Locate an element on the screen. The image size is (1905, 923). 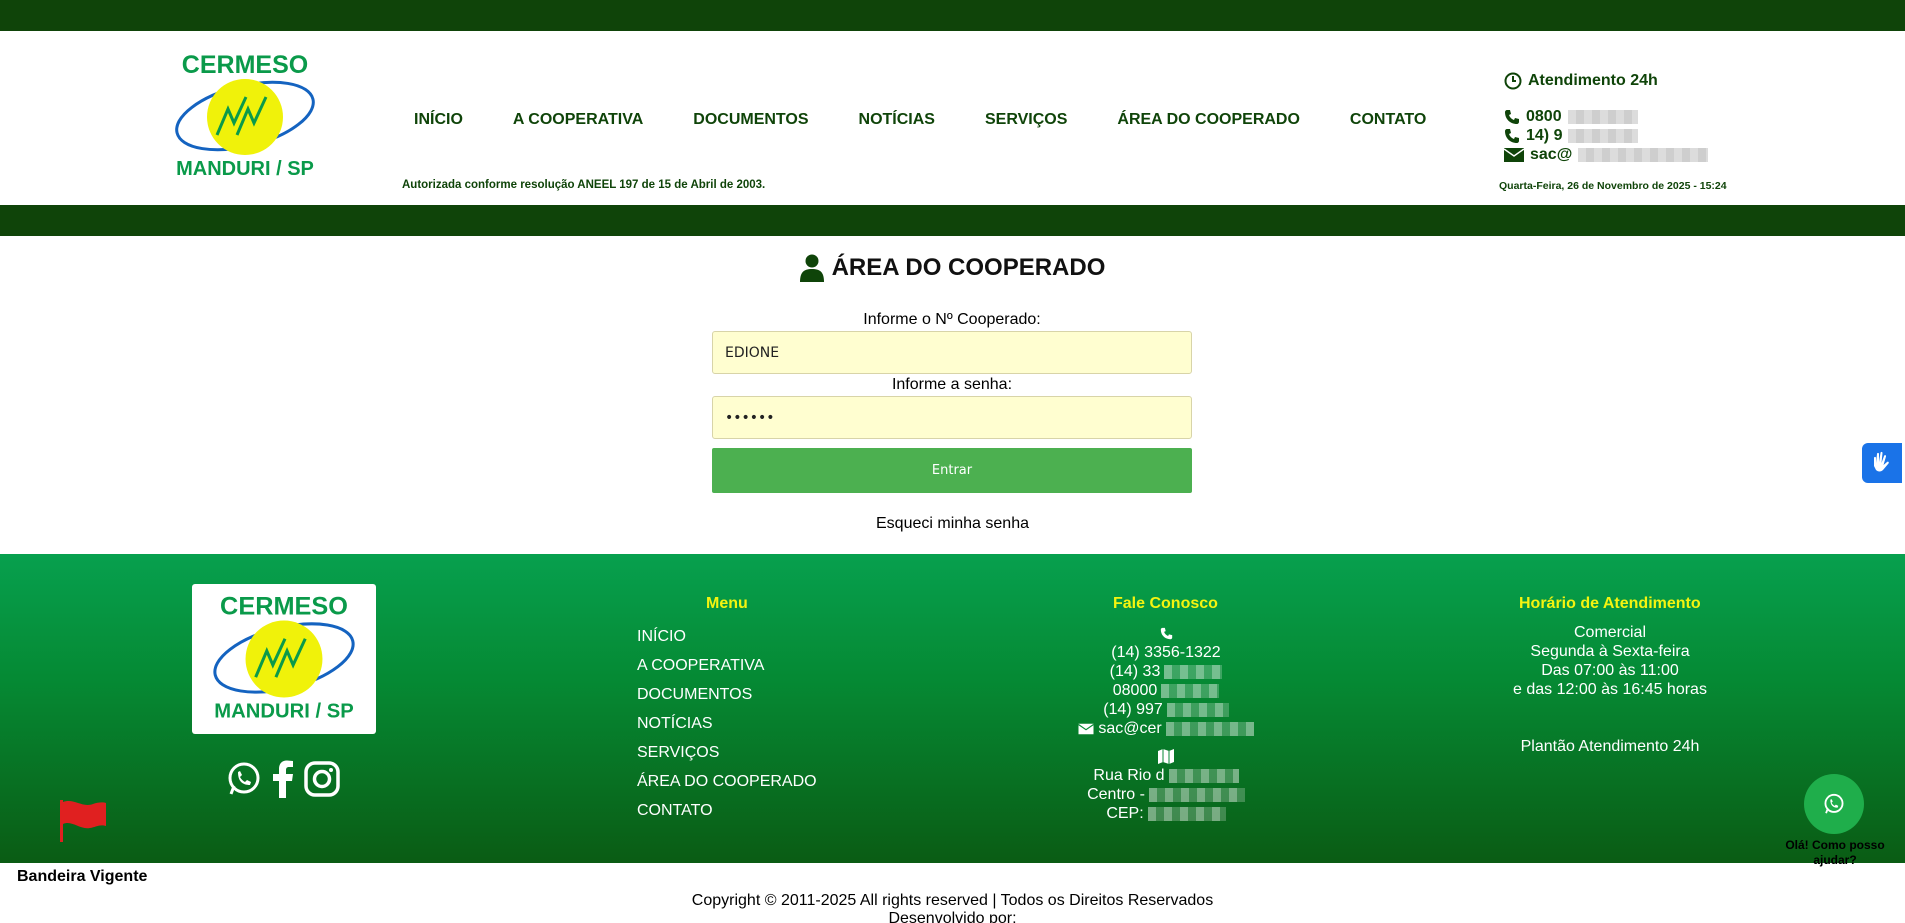
facebook-icon is located at coordinates (283, 779).